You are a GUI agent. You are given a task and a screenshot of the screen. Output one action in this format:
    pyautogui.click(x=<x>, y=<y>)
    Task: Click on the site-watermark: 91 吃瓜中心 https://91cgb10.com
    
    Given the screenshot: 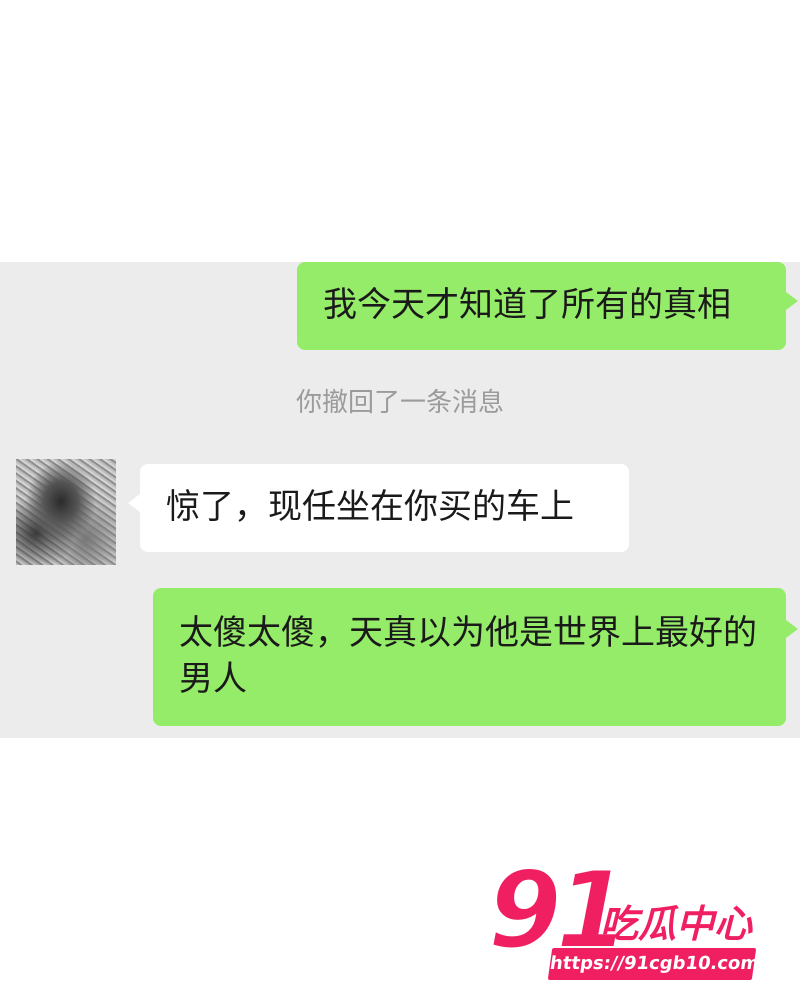 What is the action you would take?
    pyautogui.click(x=630, y=921)
    